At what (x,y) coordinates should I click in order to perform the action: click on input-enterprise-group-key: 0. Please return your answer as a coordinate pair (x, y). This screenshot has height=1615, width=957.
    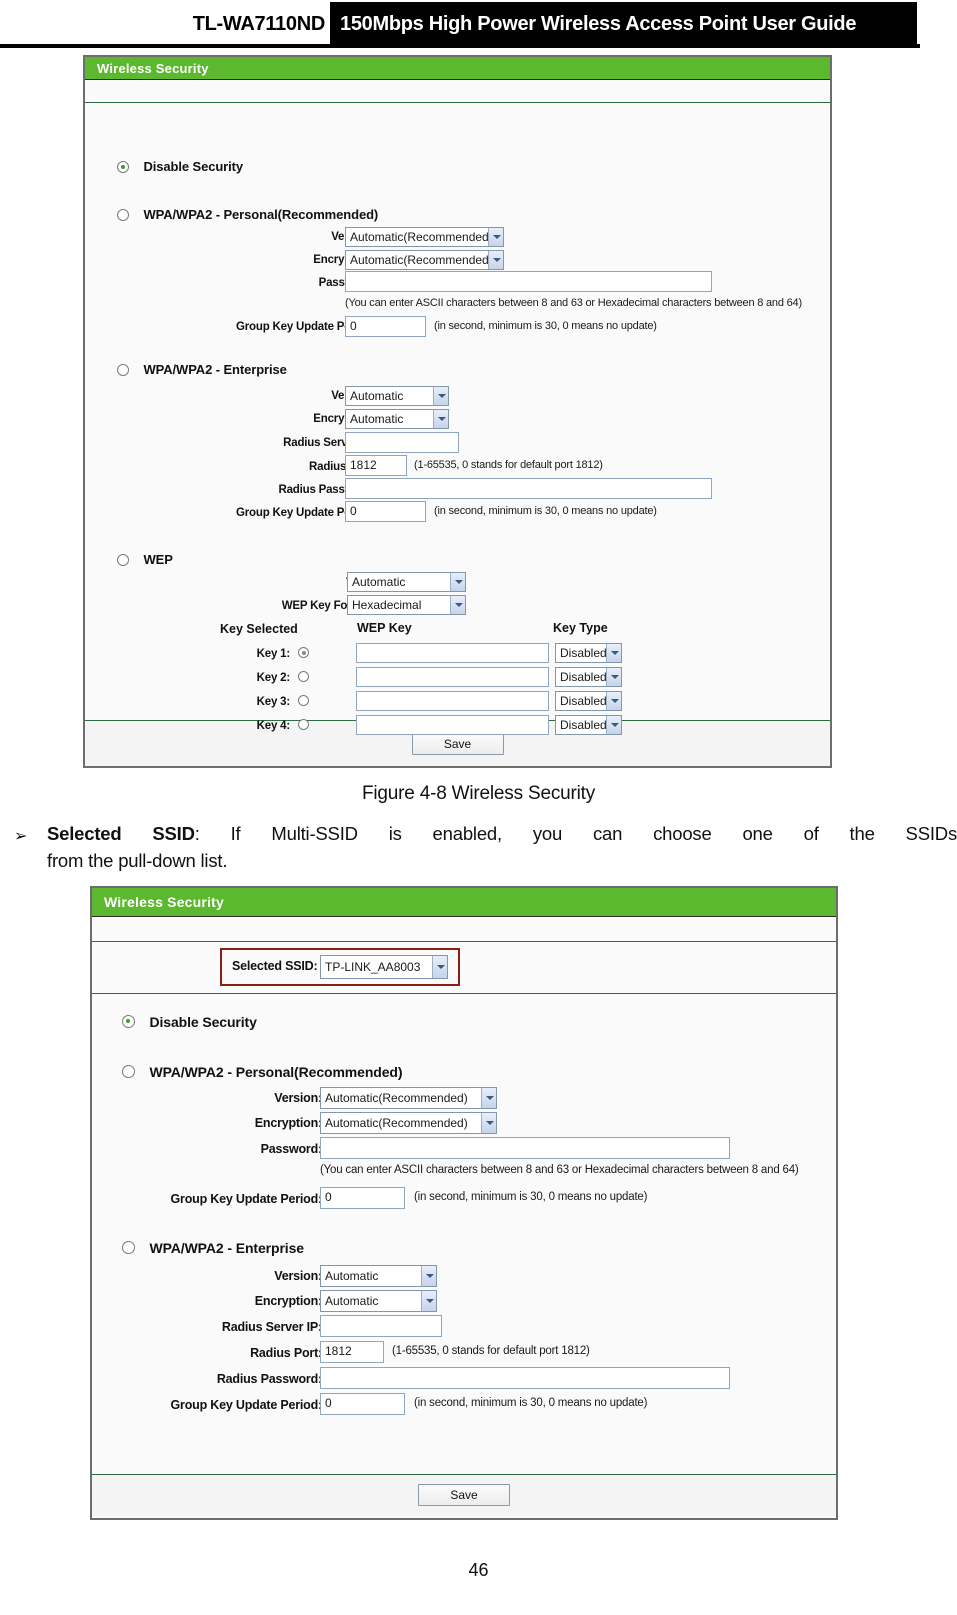
    Looking at the image, I should click on (385, 511).